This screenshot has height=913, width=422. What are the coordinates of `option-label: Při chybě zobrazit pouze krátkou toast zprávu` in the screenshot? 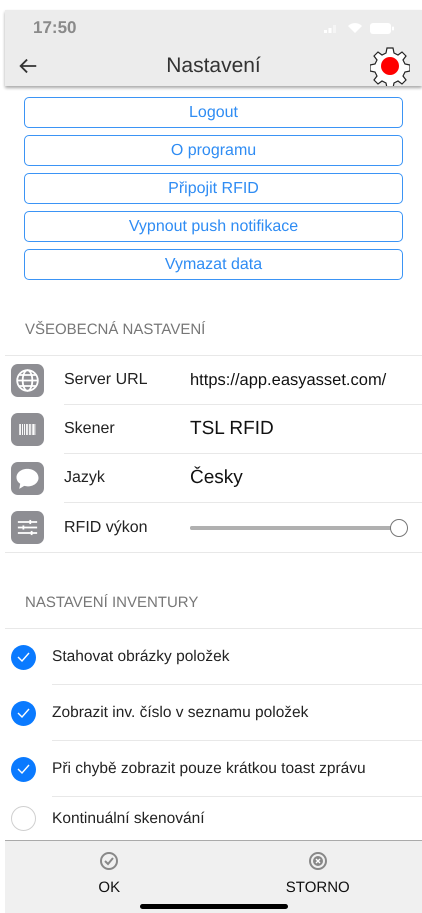 It's located at (209, 768).